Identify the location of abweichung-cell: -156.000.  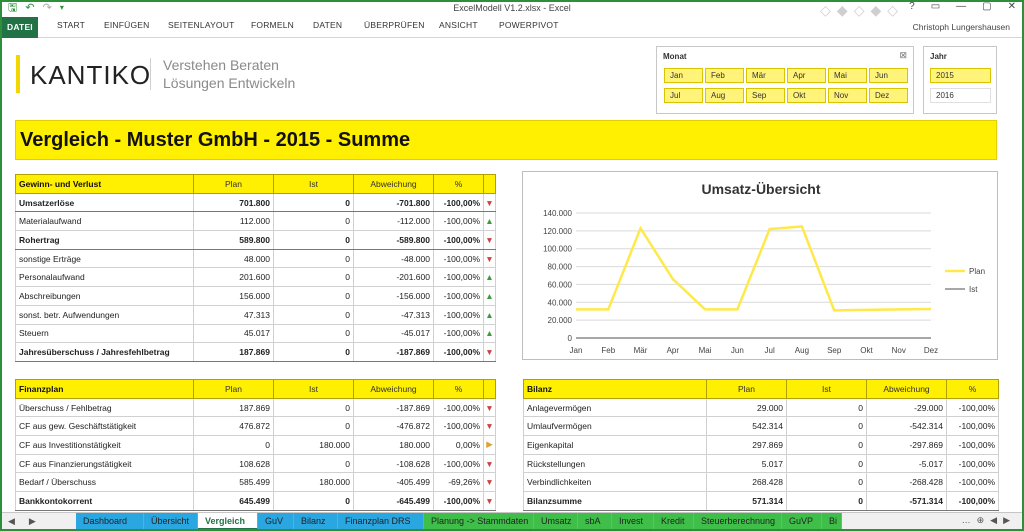
(393, 296).